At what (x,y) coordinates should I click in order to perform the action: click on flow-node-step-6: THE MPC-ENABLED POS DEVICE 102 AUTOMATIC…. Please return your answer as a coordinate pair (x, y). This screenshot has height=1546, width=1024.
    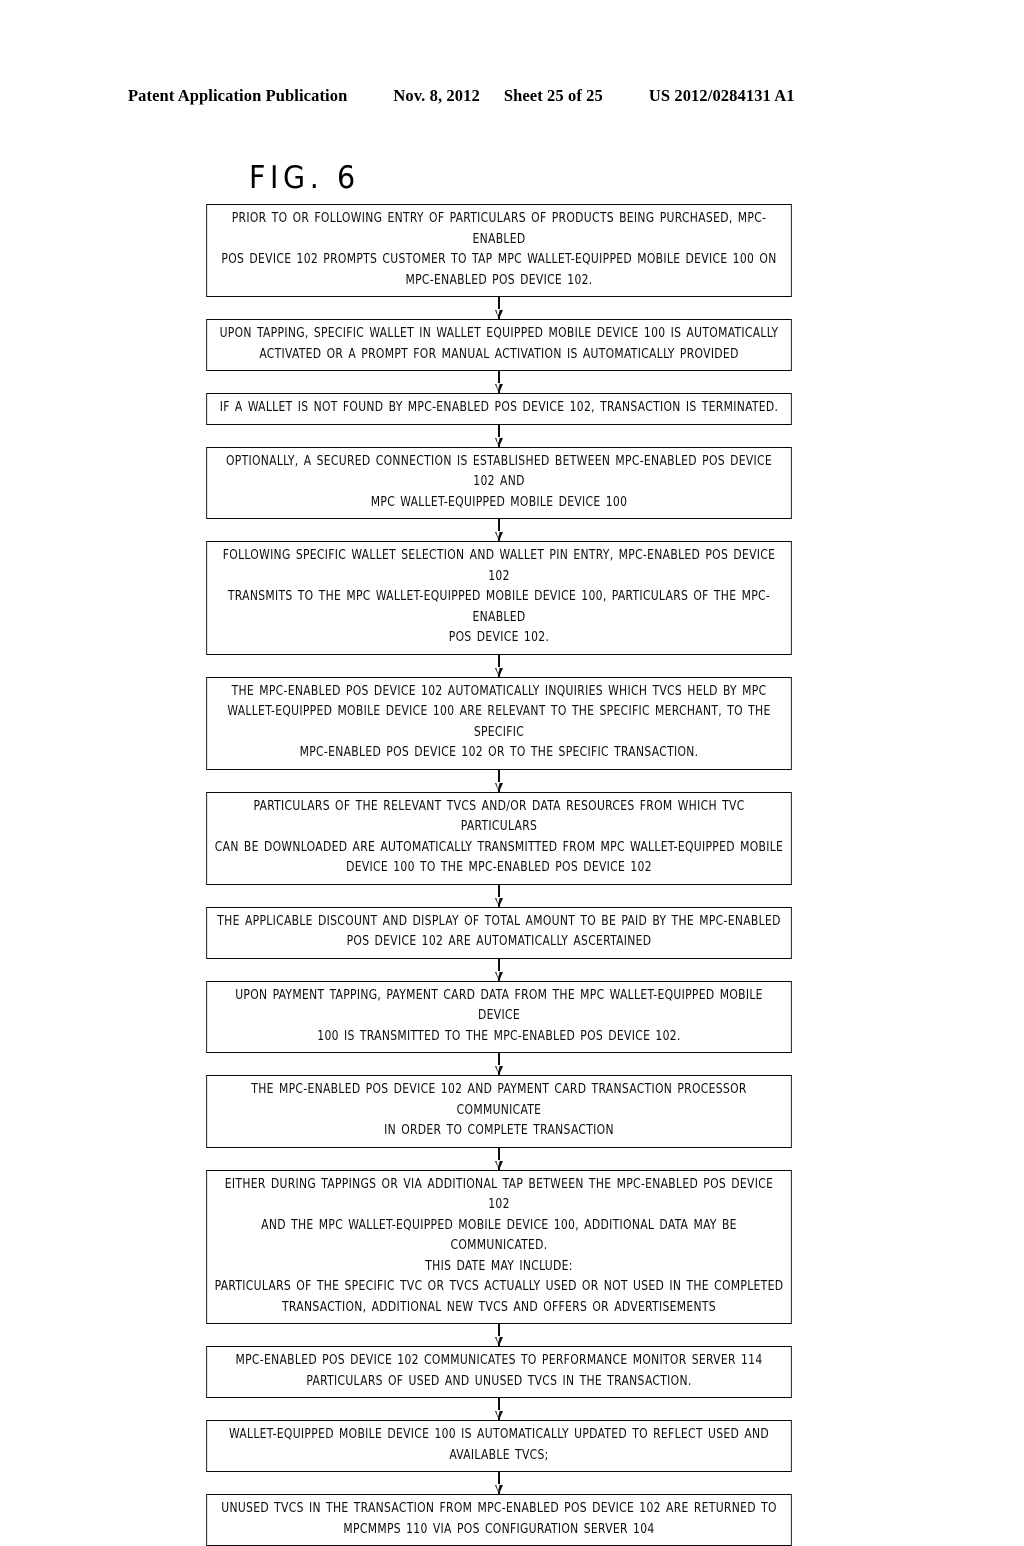
    Looking at the image, I should click on (499, 723).